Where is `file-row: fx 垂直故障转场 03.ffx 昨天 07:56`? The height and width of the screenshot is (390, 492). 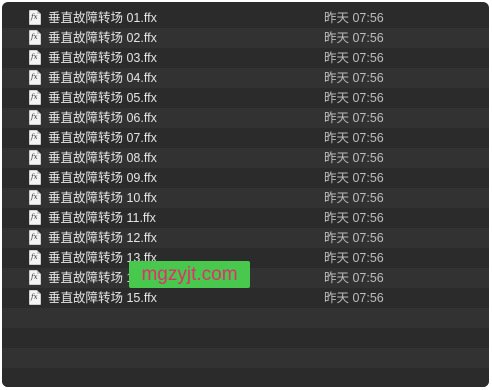
file-row: fx 垂直故障转场 03.ffx 昨天 07:56 is located at coordinates (245, 58).